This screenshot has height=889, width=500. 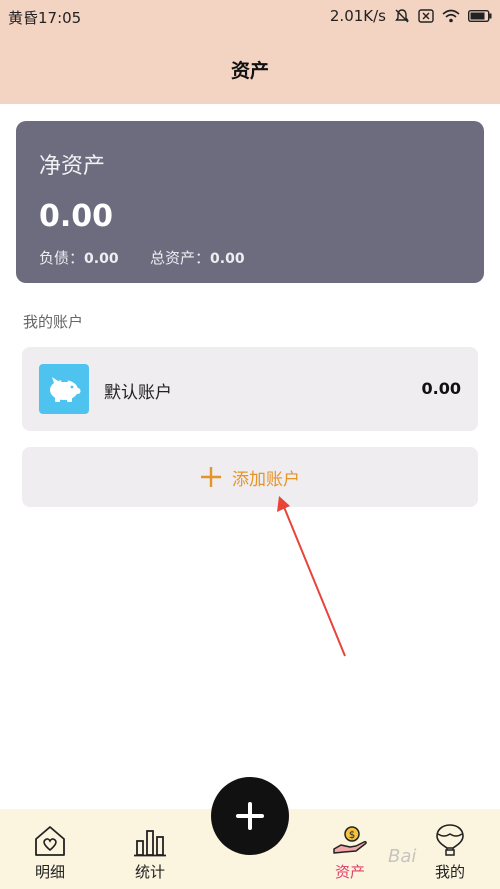 What do you see at coordinates (227, 259) in the screenshot?
I see `total-assets-value: 0.00` at bounding box center [227, 259].